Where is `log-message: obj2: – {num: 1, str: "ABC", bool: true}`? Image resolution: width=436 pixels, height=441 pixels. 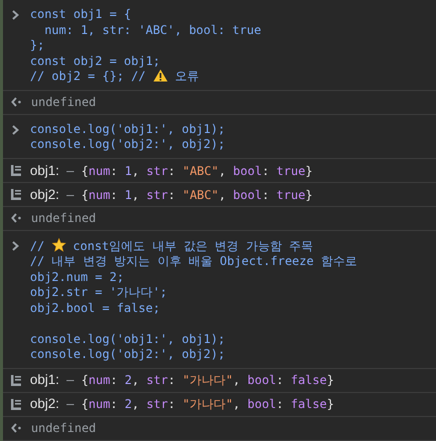
log-message: obj2: – {num: 1, str: "ABC", bool: true} is located at coordinates (171, 194).